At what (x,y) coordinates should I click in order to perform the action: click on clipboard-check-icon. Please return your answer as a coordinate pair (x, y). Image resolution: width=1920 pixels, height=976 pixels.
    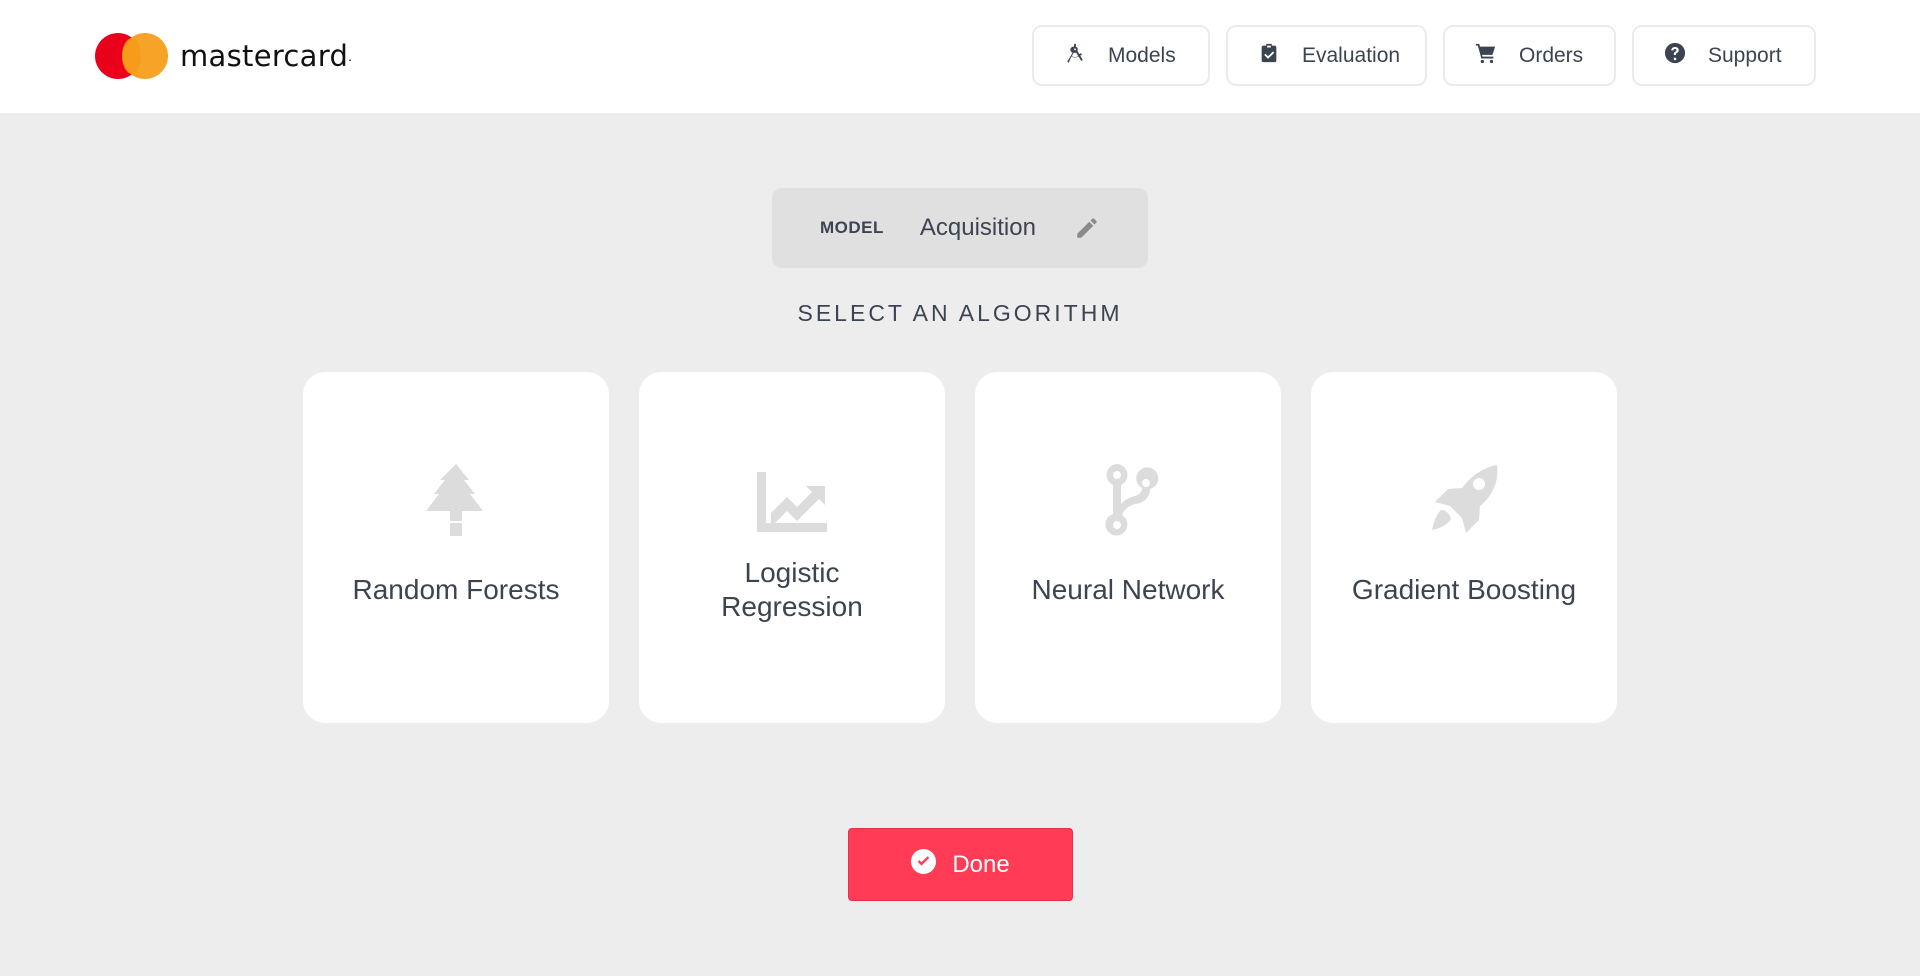
    Looking at the image, I should click on (1269, 56).